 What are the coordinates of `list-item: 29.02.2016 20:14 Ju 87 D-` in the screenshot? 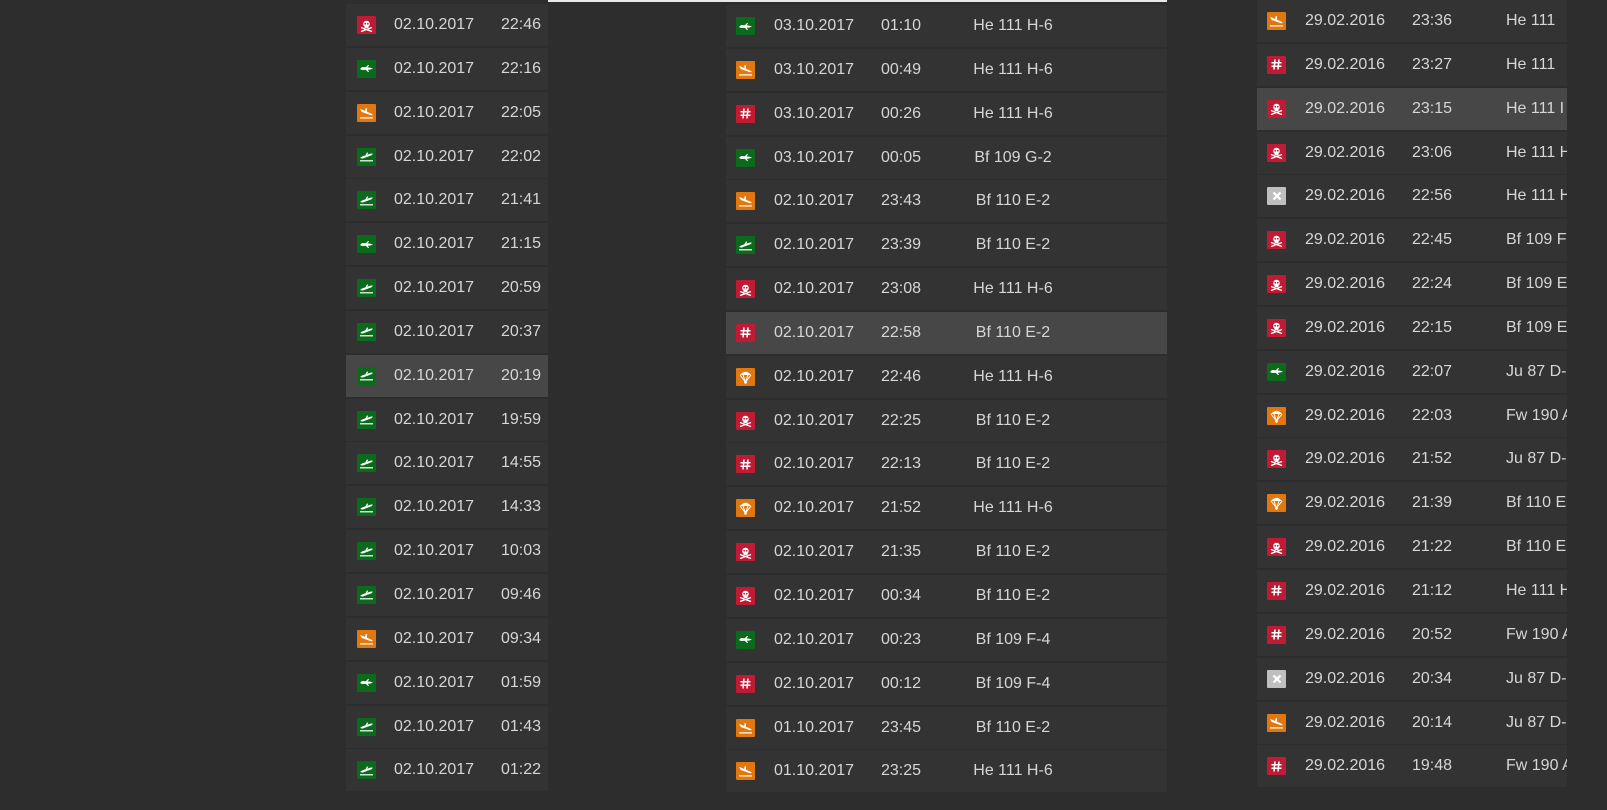 It's located at (1412, 722).